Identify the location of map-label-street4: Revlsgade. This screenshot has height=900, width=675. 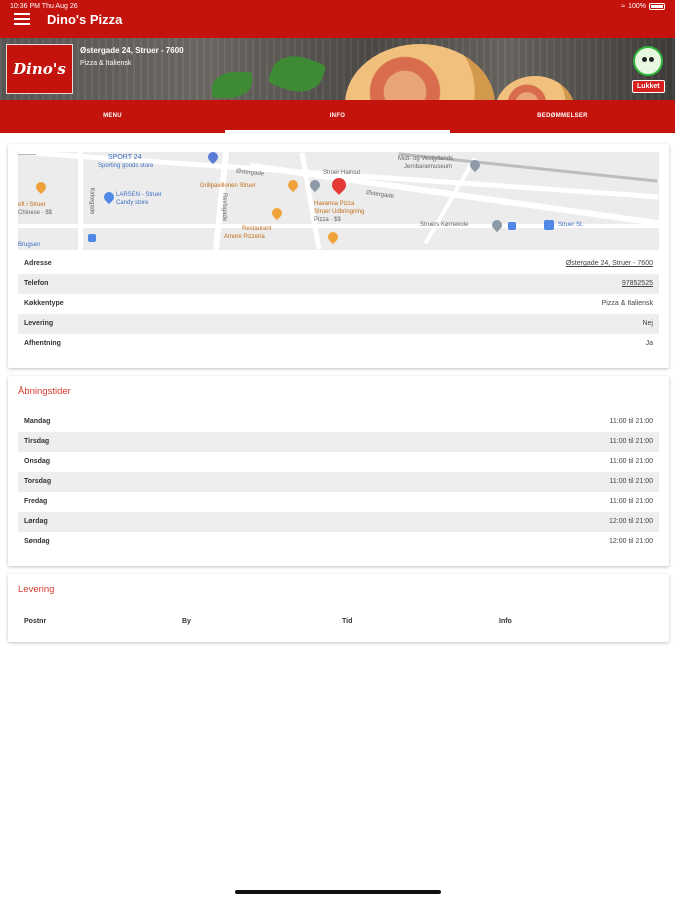
(224, 207).